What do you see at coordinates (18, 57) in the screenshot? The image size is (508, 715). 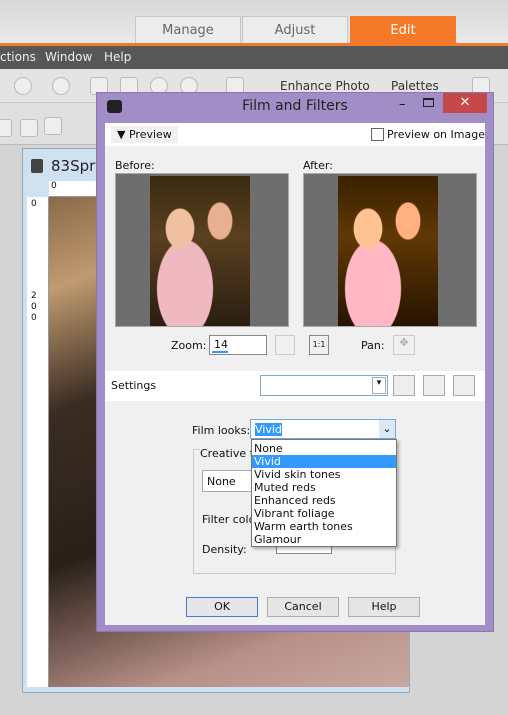 I see `menu-collections: ctions` at bounding box center [18, 57].